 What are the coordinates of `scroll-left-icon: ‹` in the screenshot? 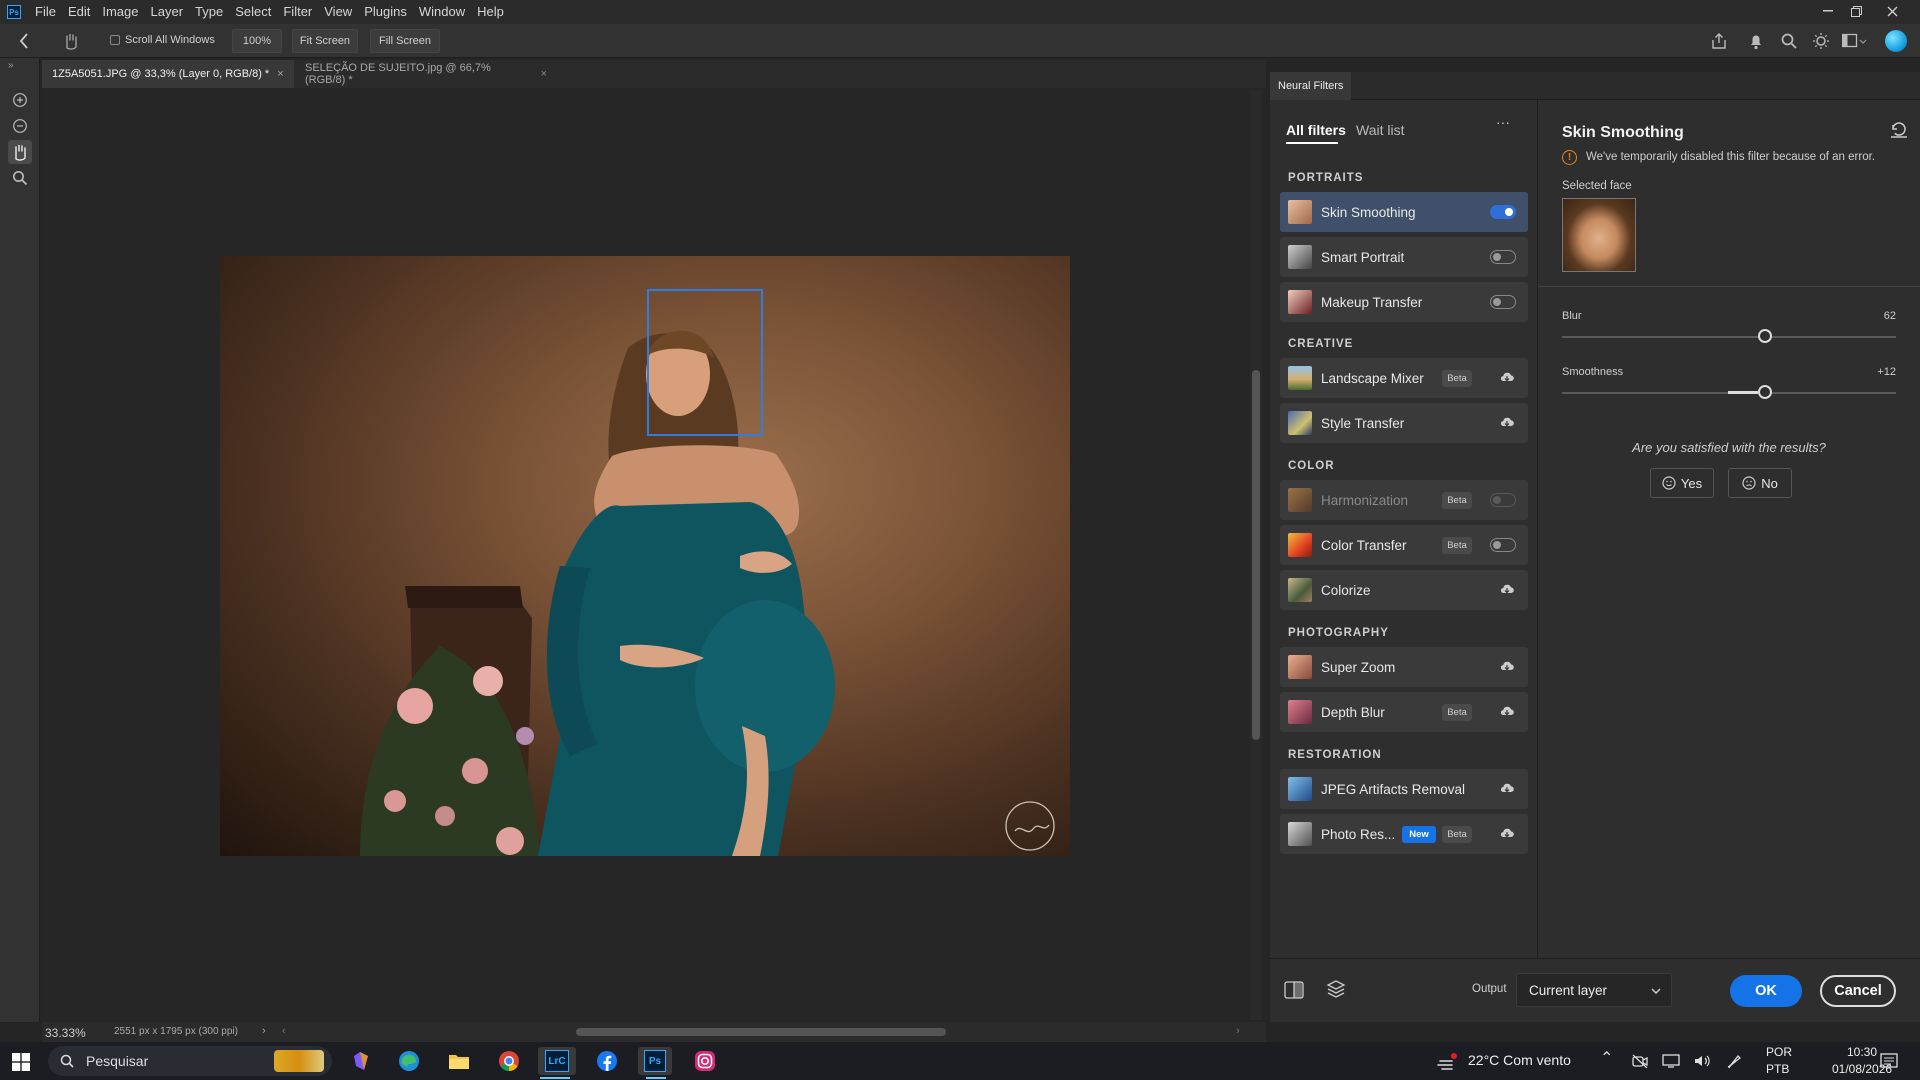 It's located at (284, 1031).